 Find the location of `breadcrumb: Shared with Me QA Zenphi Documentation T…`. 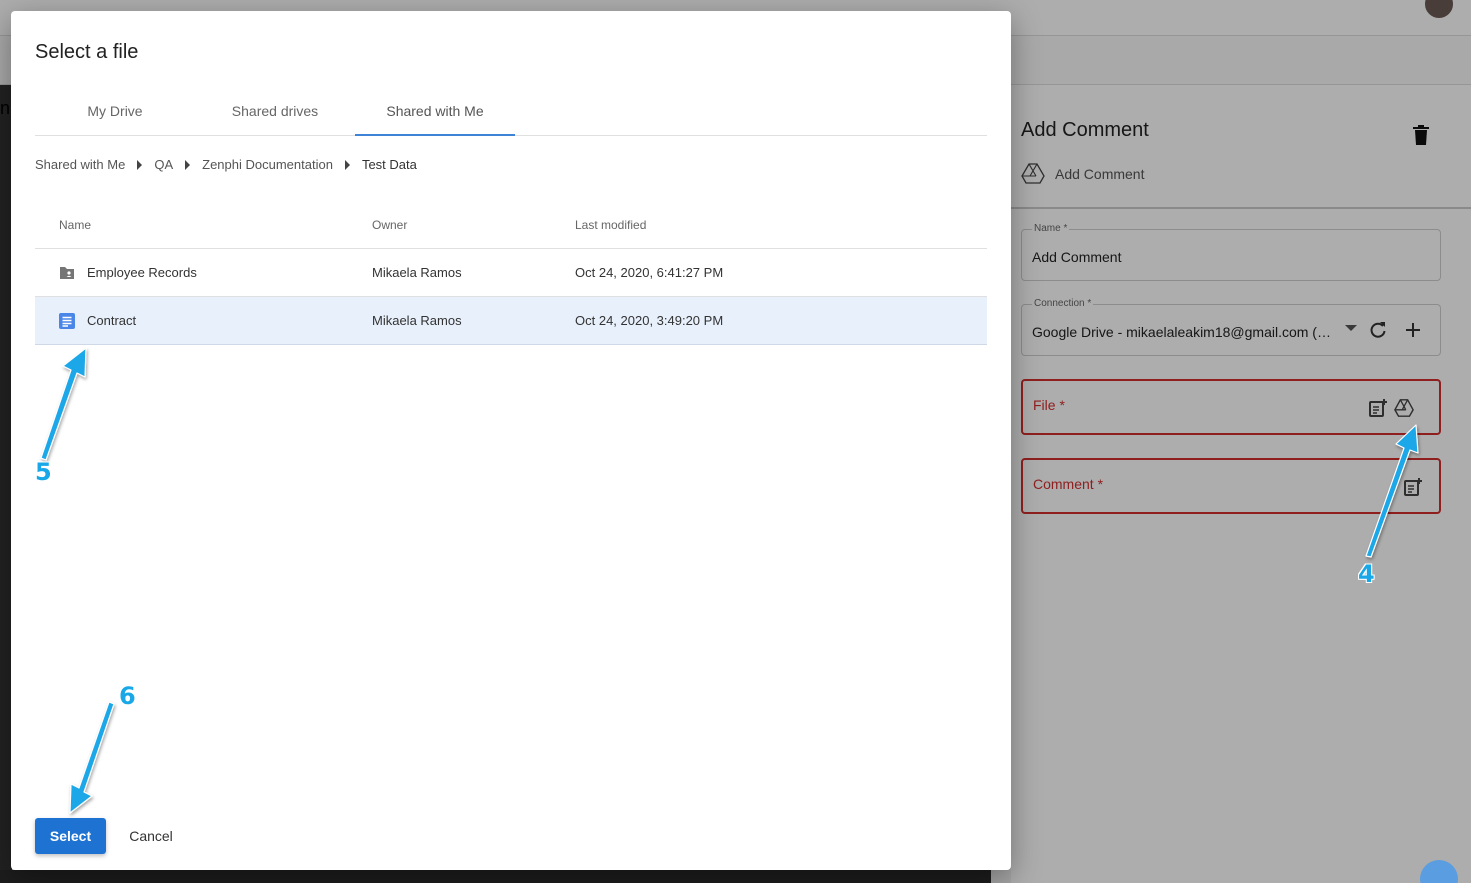

breadcrumb: Shared with Me QA Zenphi Documentation T… is located at coordinates (226, 164).